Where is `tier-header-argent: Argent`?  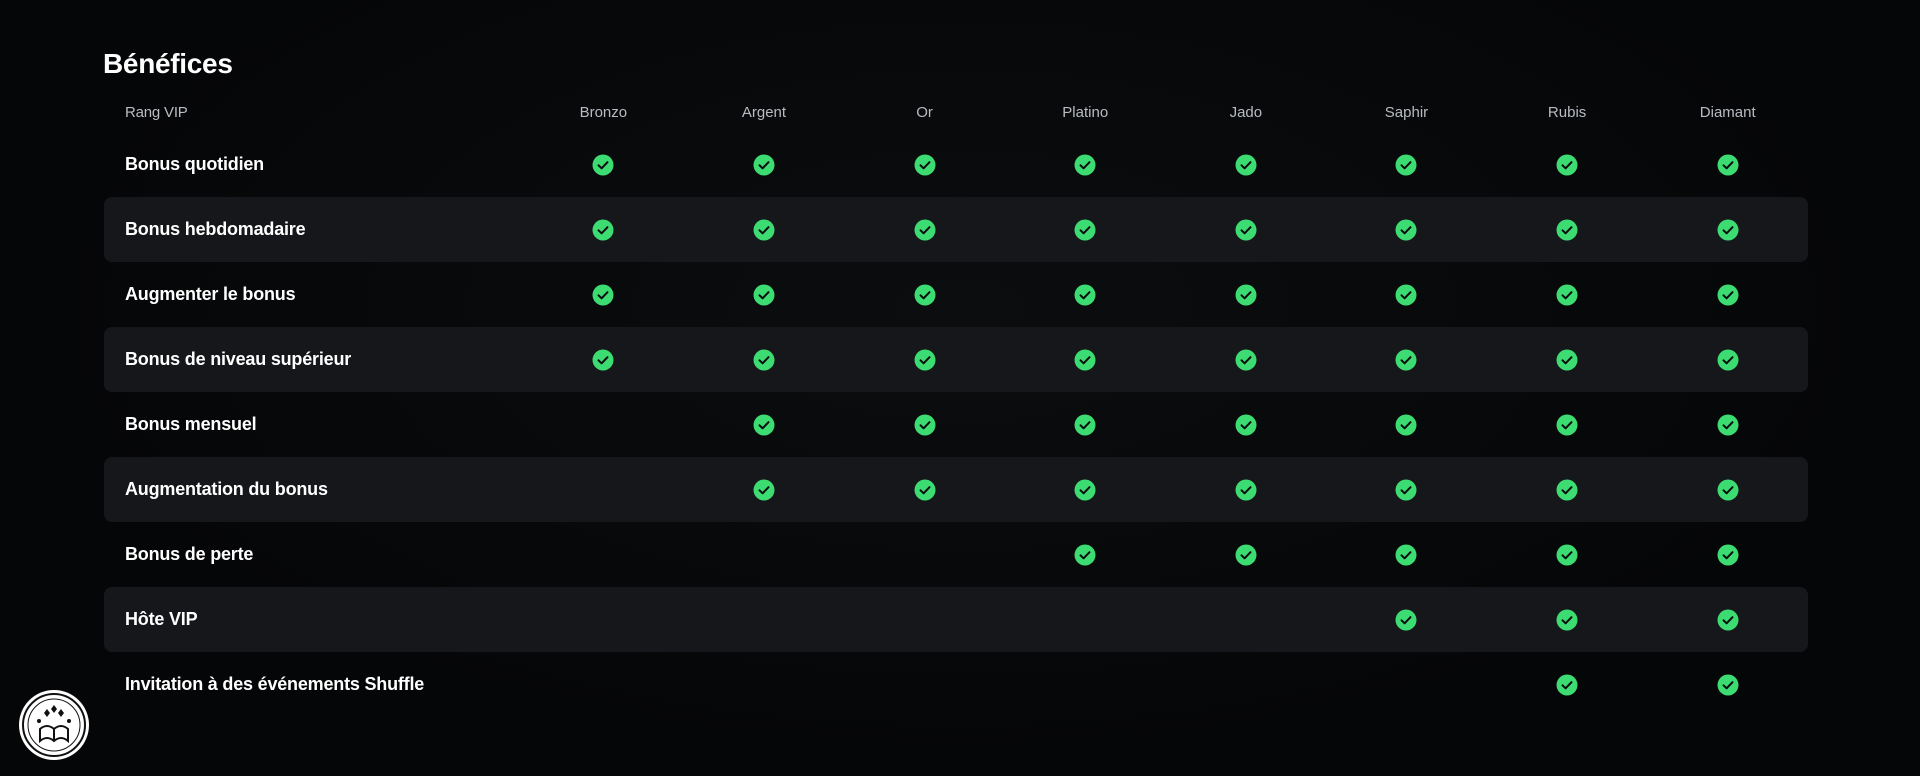
tier-header-argent: Argent is located at coordinates (764, 112).